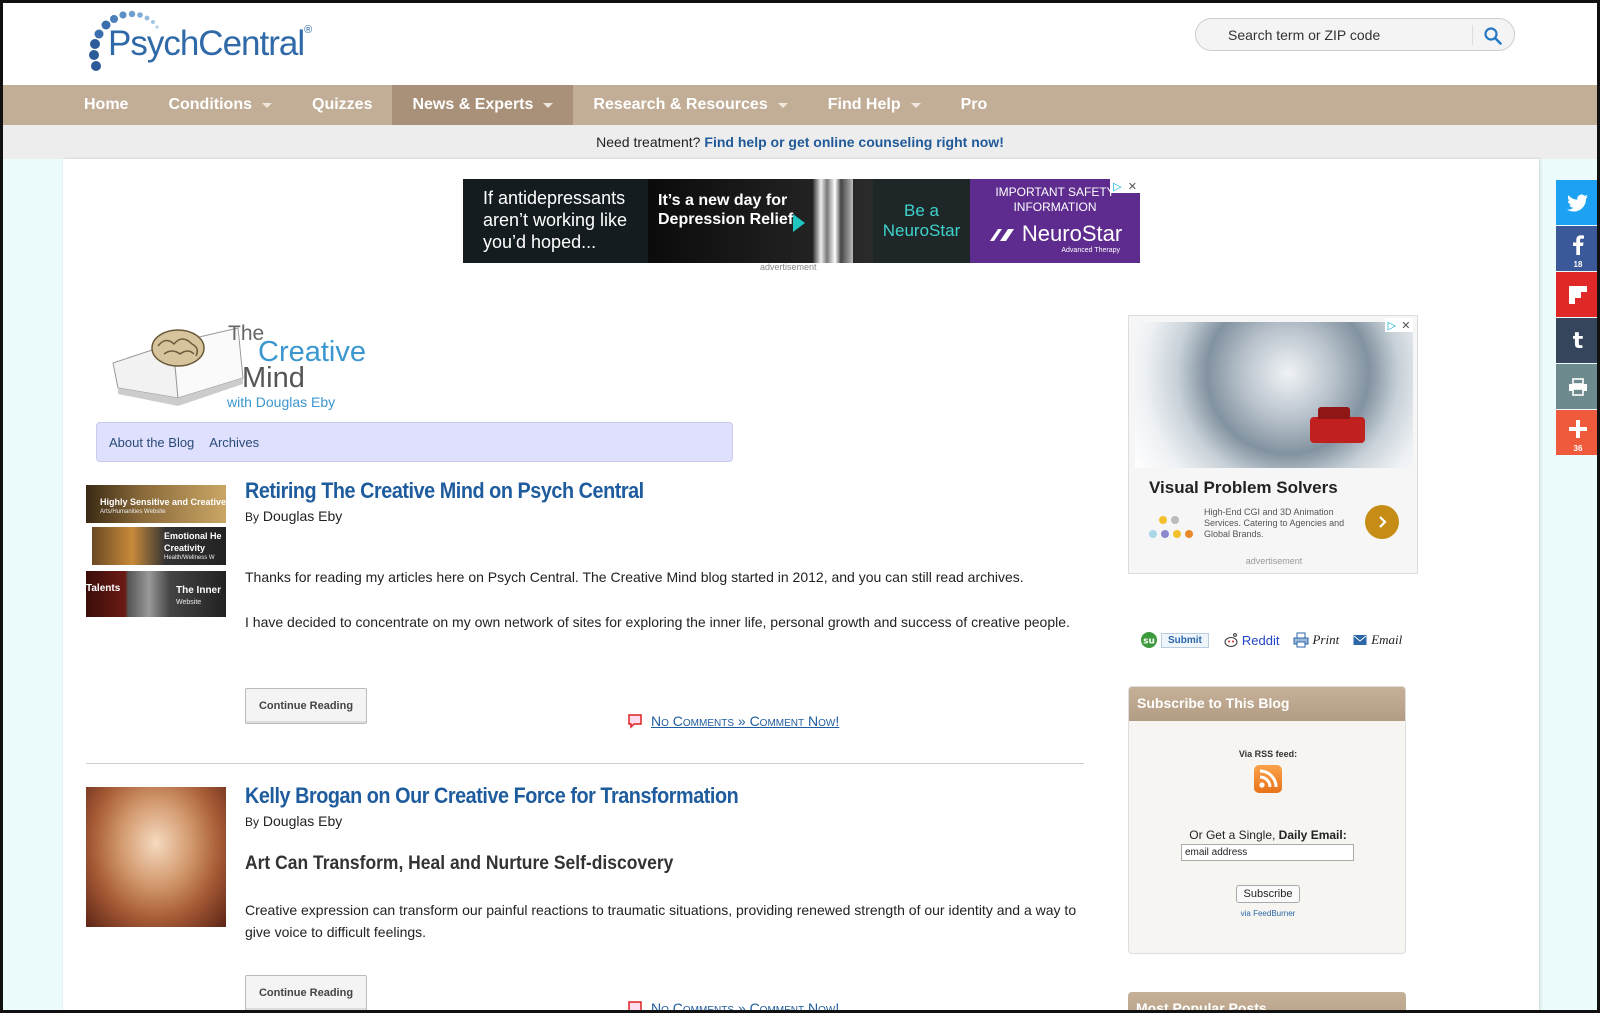  I want to click on chevron-right-icon, so click(1383, 522).